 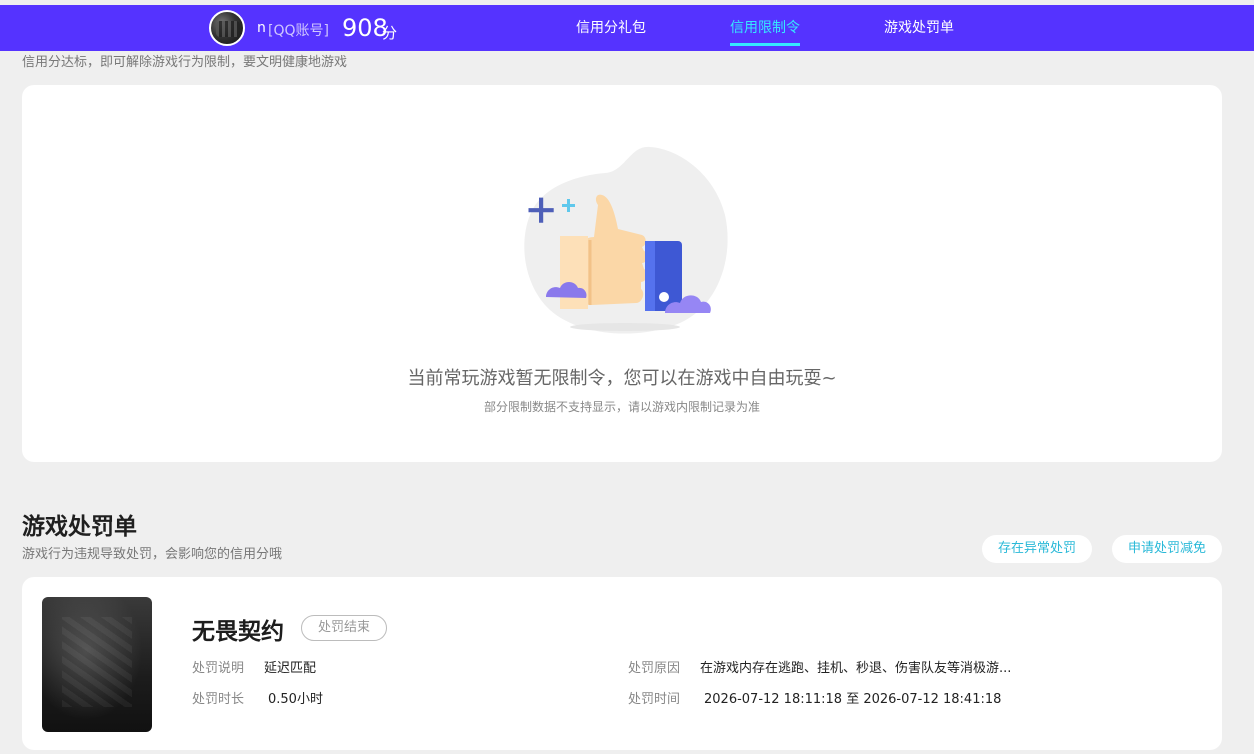 What do you see at coordinates (390, 33) in the screenshot?
I see `credit-score-unit: 分` at bounding box center [390, 33].